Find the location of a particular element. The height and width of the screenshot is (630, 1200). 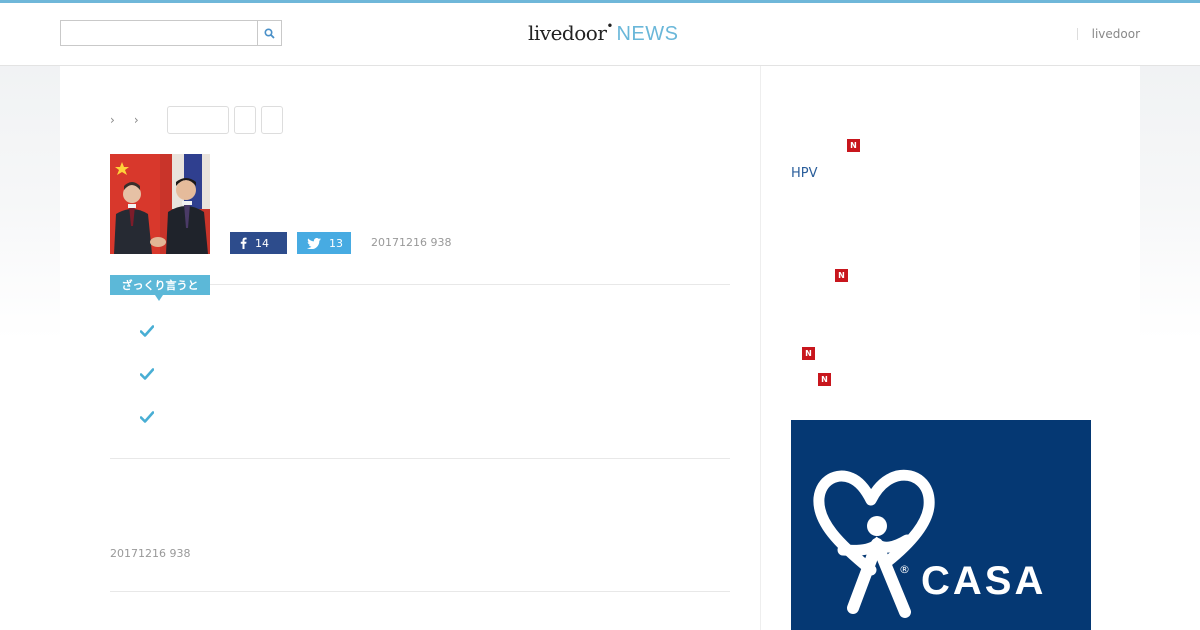

casa-advertisement: ® CASA is located at coordinates (941, 525).